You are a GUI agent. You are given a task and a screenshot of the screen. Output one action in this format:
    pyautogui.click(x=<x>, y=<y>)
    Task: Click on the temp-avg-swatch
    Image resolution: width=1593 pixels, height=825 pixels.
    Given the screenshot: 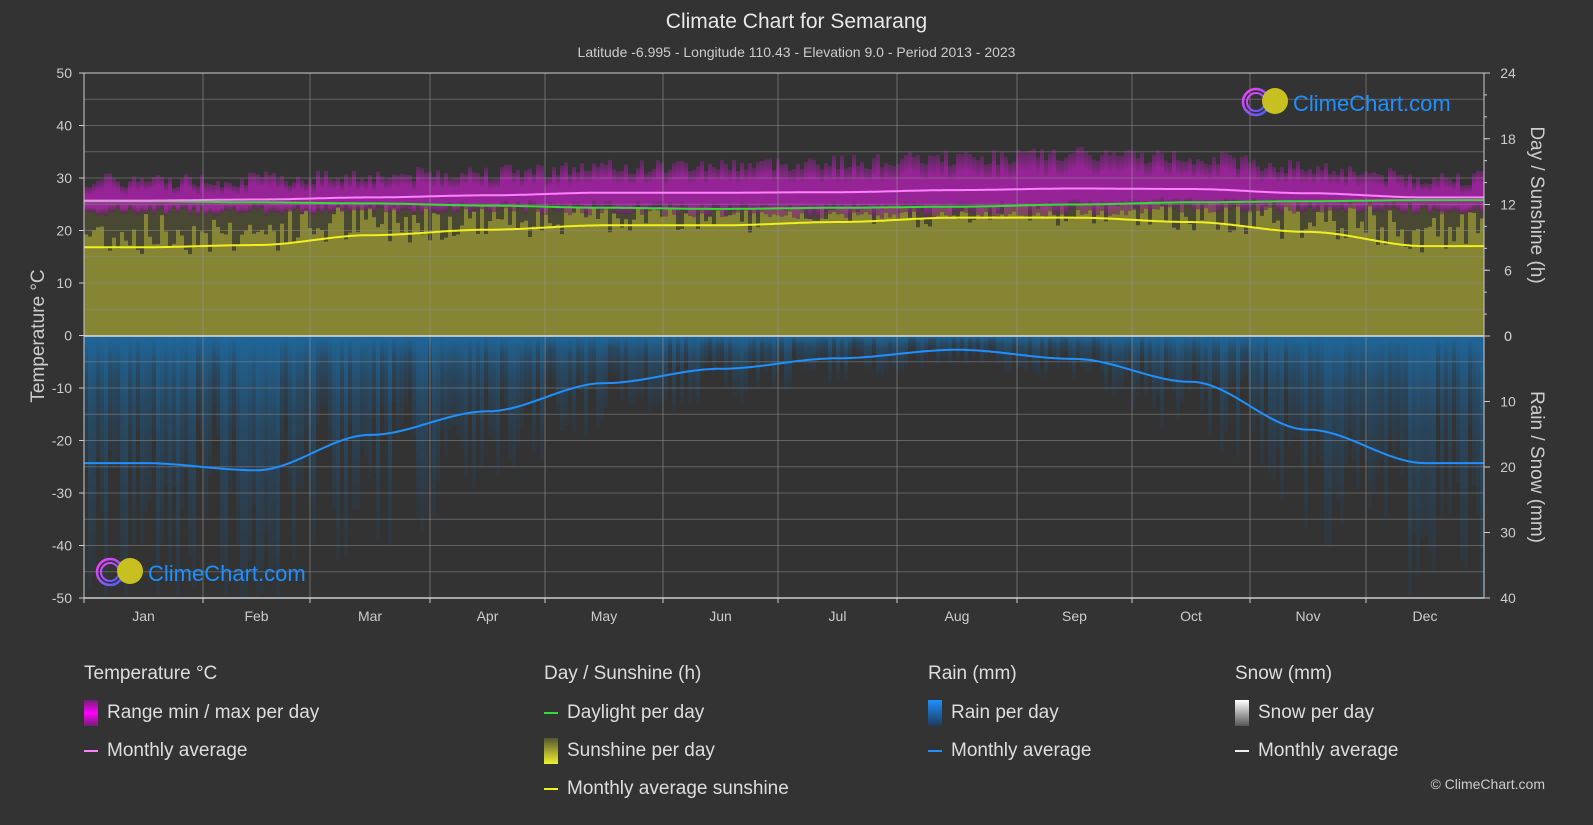 What is the action you would take?
    pyautogui.click(x=91, y=751)
    